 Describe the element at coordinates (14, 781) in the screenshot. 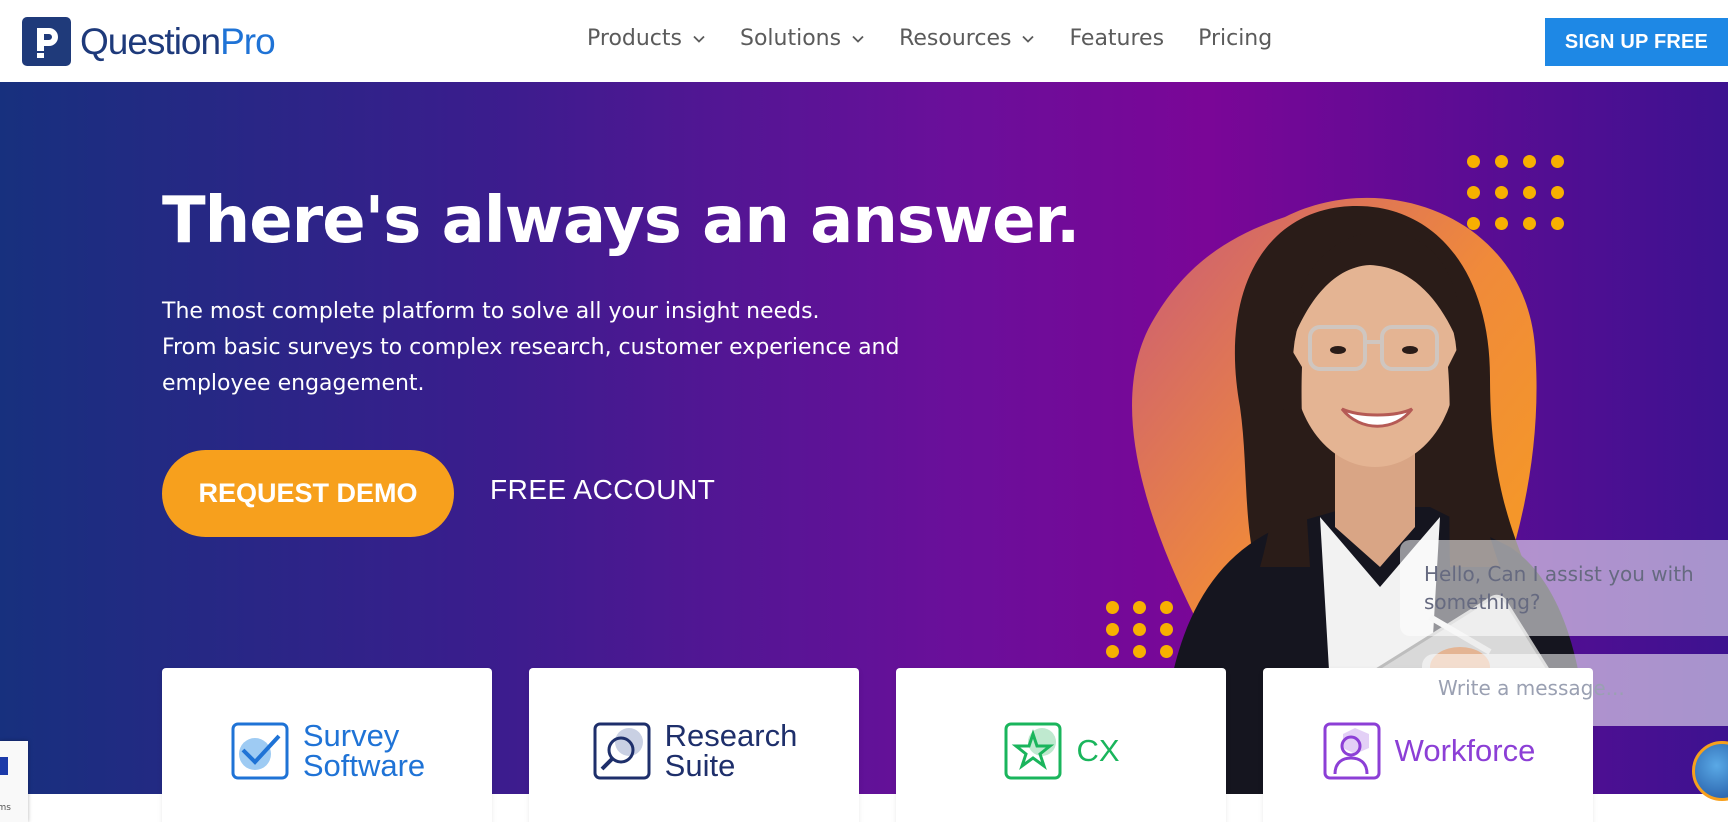

I see `recaptcha-badge: rms` at that location.